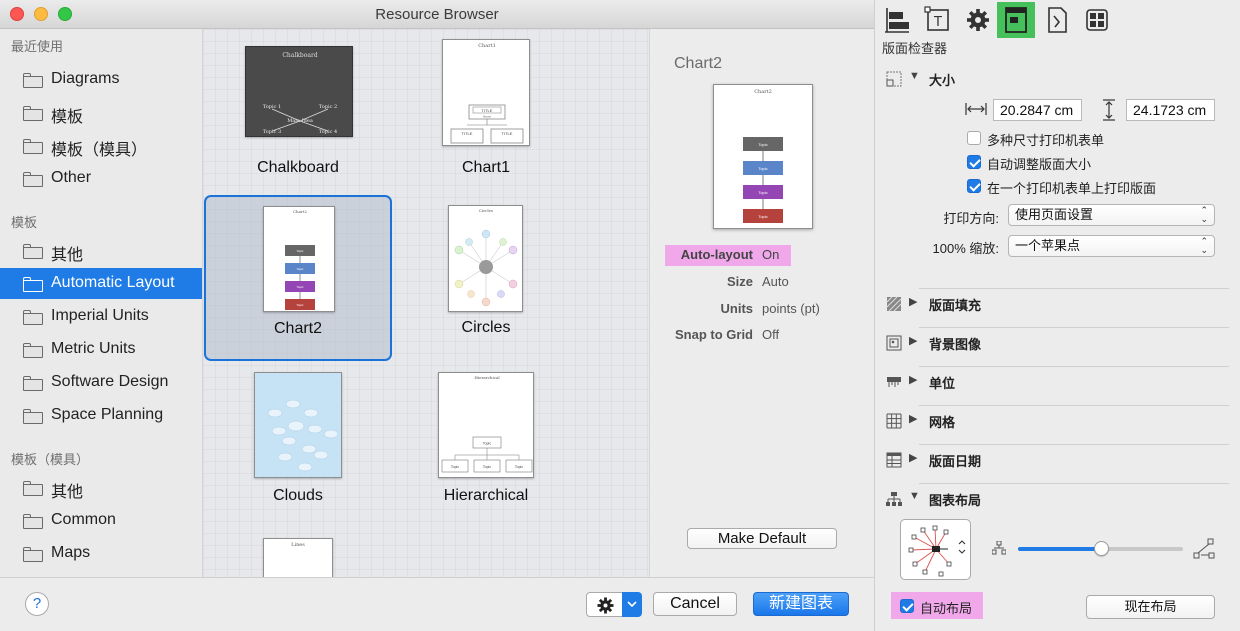 The image size is (1240, 631). I want to click on sidebar-item-software-design: Software Design, so click(101, 382).